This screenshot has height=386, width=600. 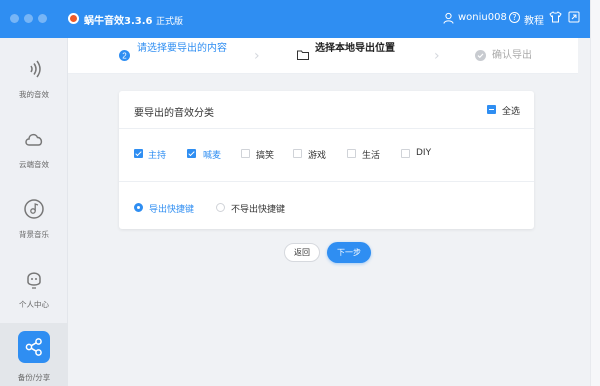 What do you see at coordinates (34, 304) in the screenshot?
I see `sidebar-item-label: 个人中心` at bounding box center [34, 304].